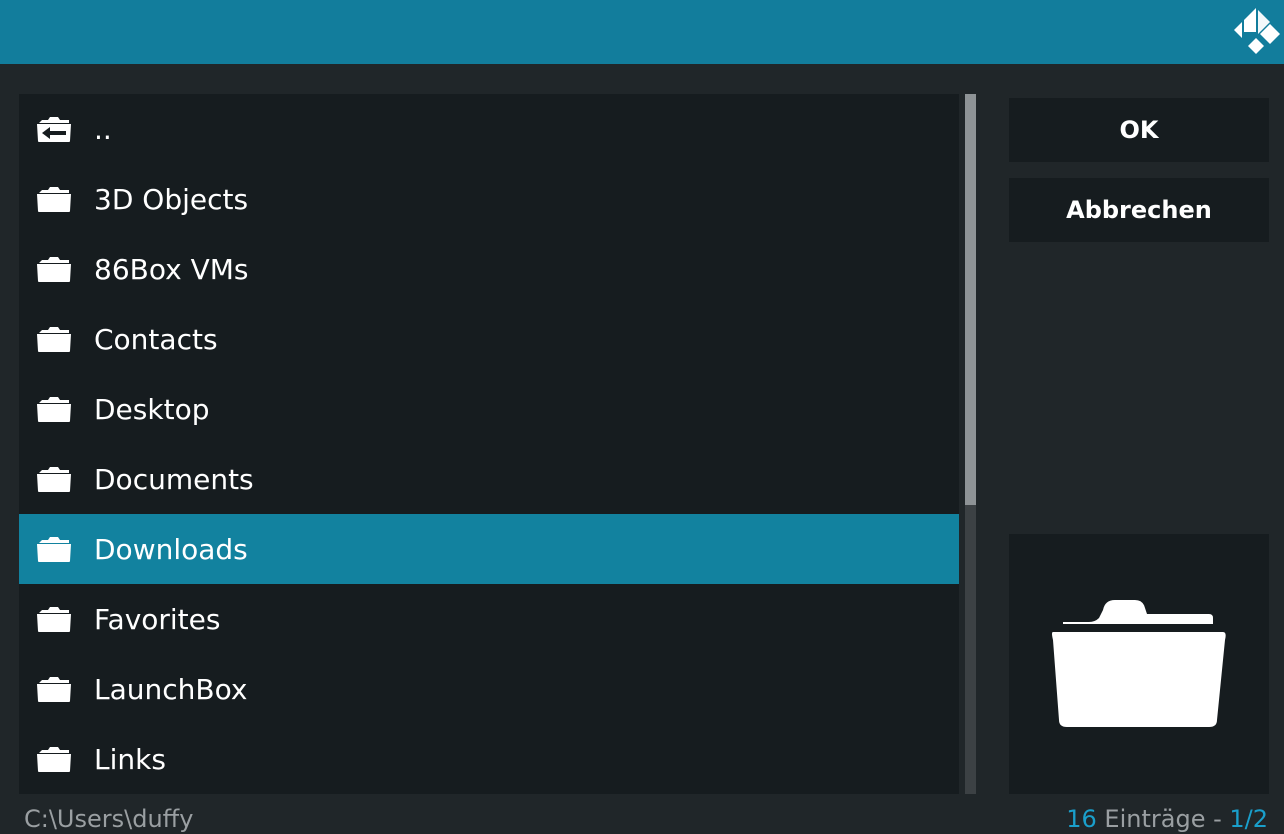 This screenshot has height=834, width=1284. Describe the element at coordinates (157, 619) in the screenshot. I see `list-item-label: Favorites` at that location.